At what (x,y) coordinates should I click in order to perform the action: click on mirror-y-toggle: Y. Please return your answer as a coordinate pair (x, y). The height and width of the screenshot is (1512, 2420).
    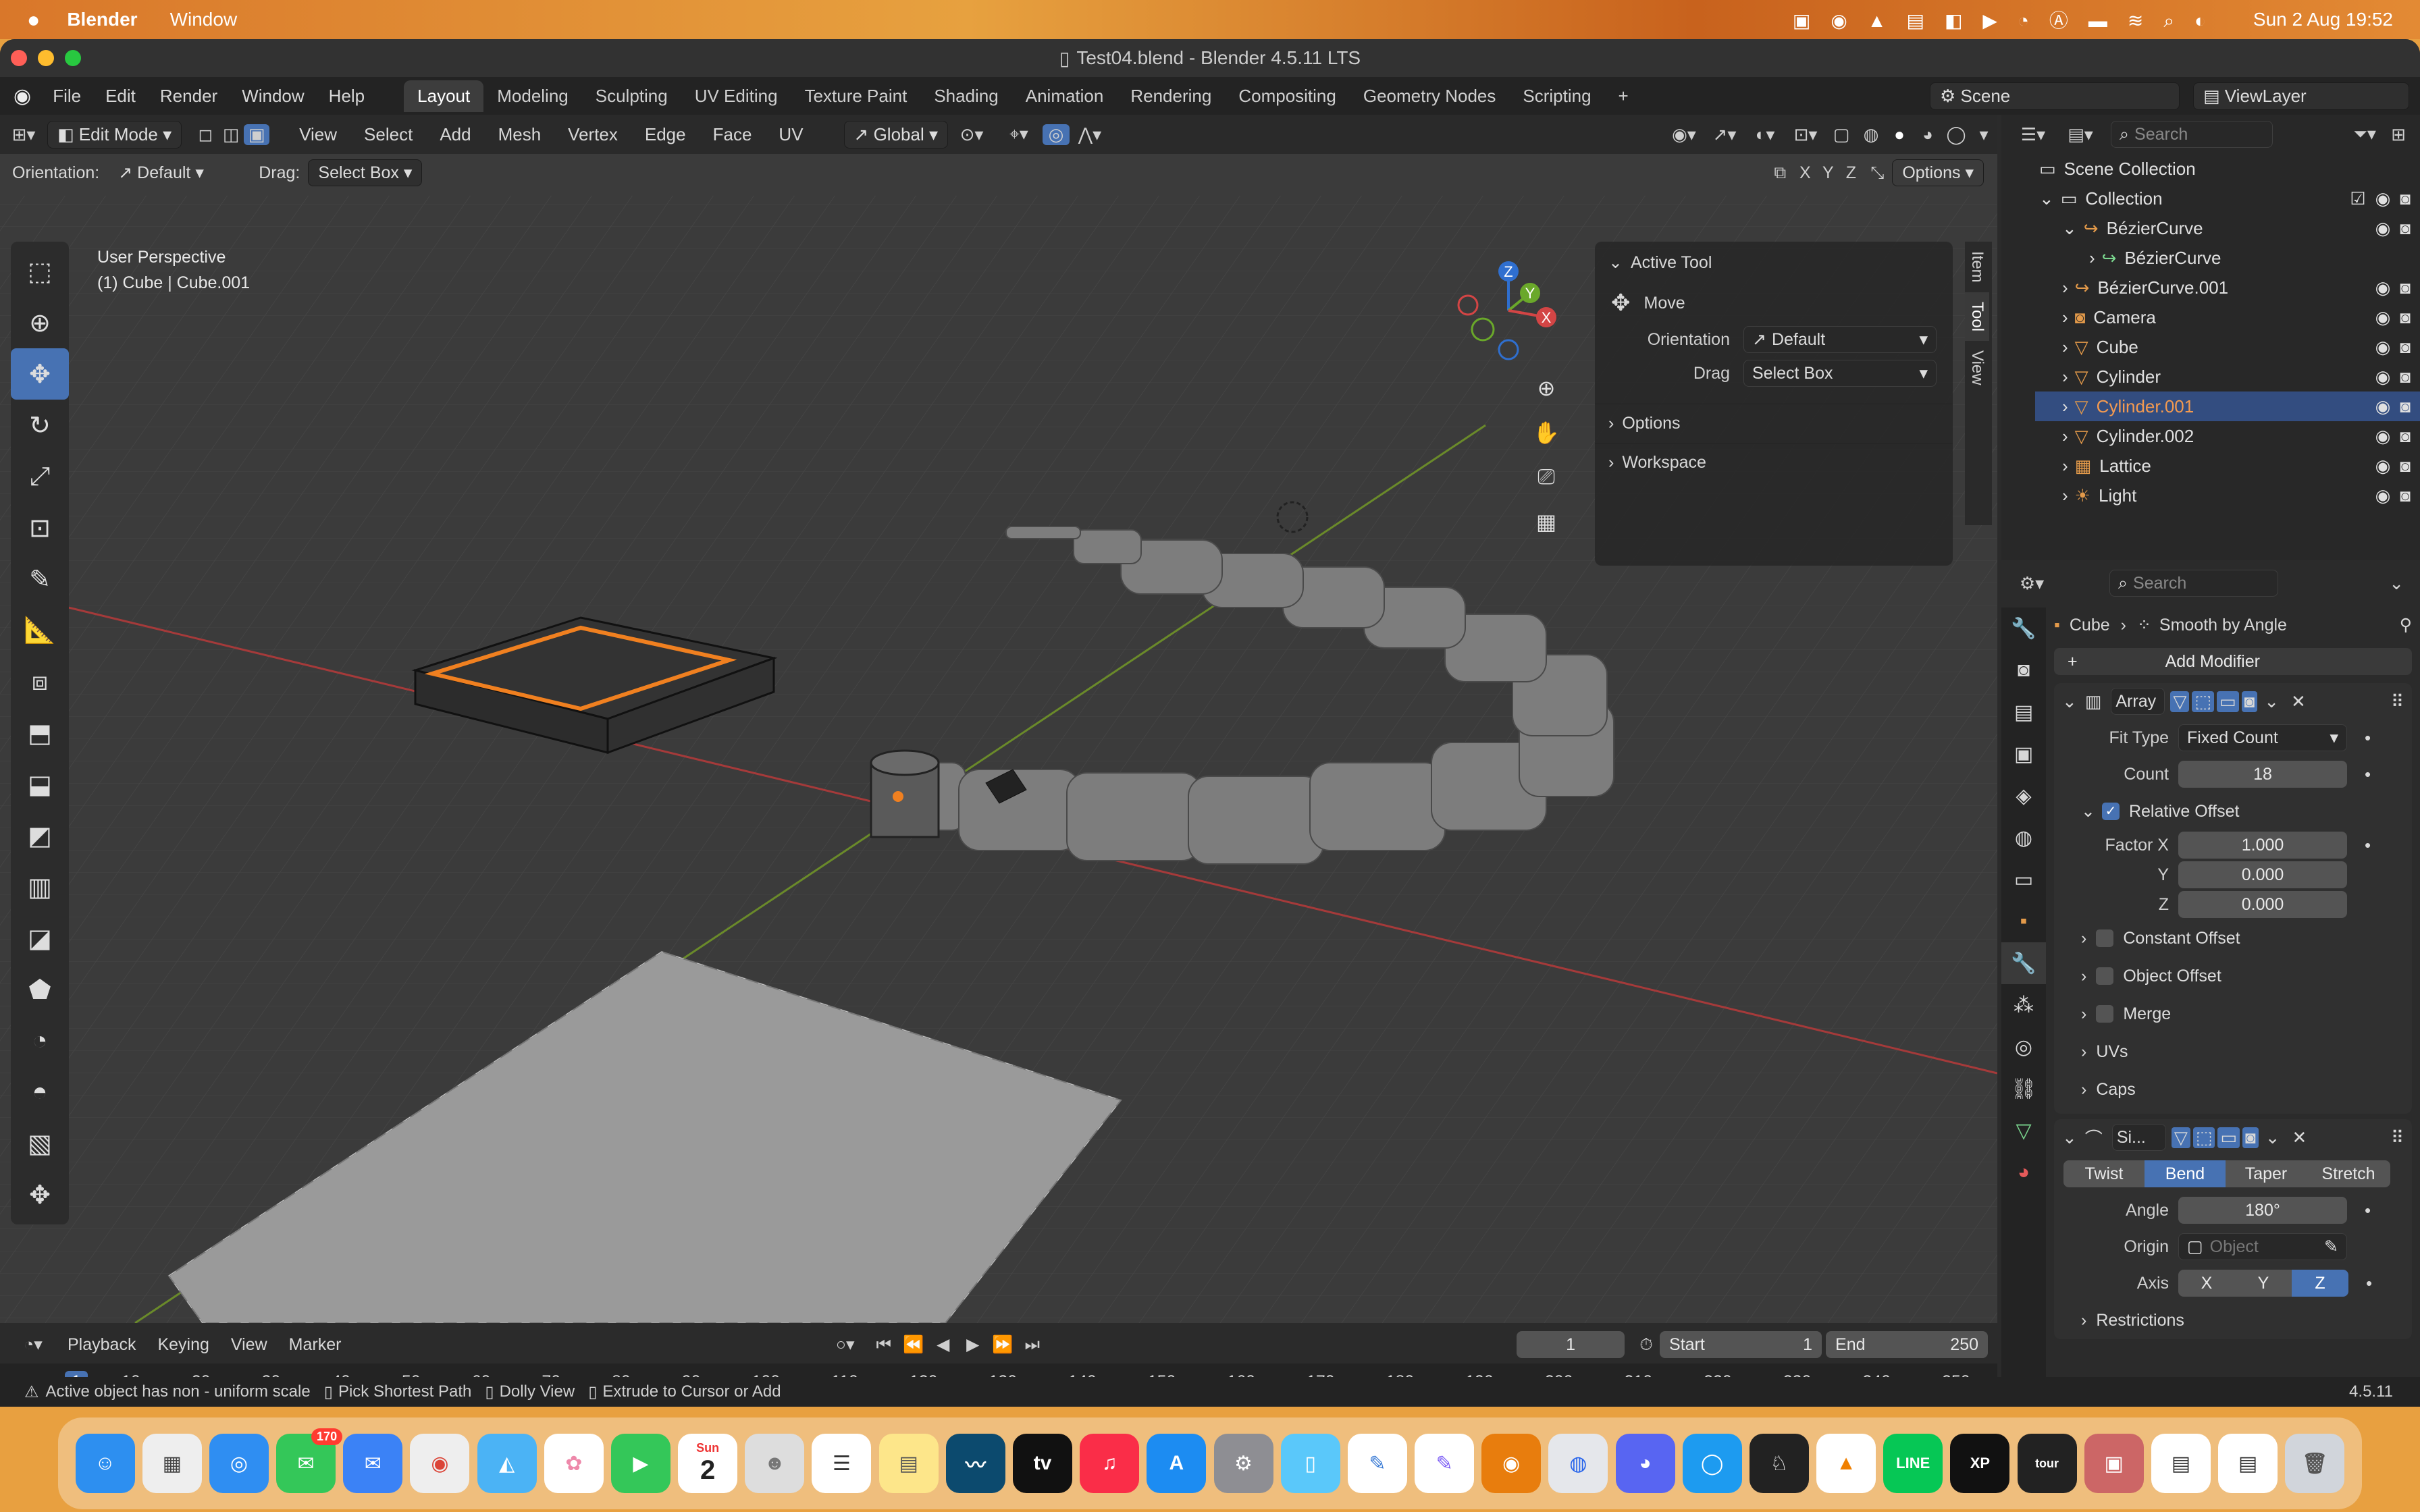
    Looking at the image, I should click on (1827, 173).